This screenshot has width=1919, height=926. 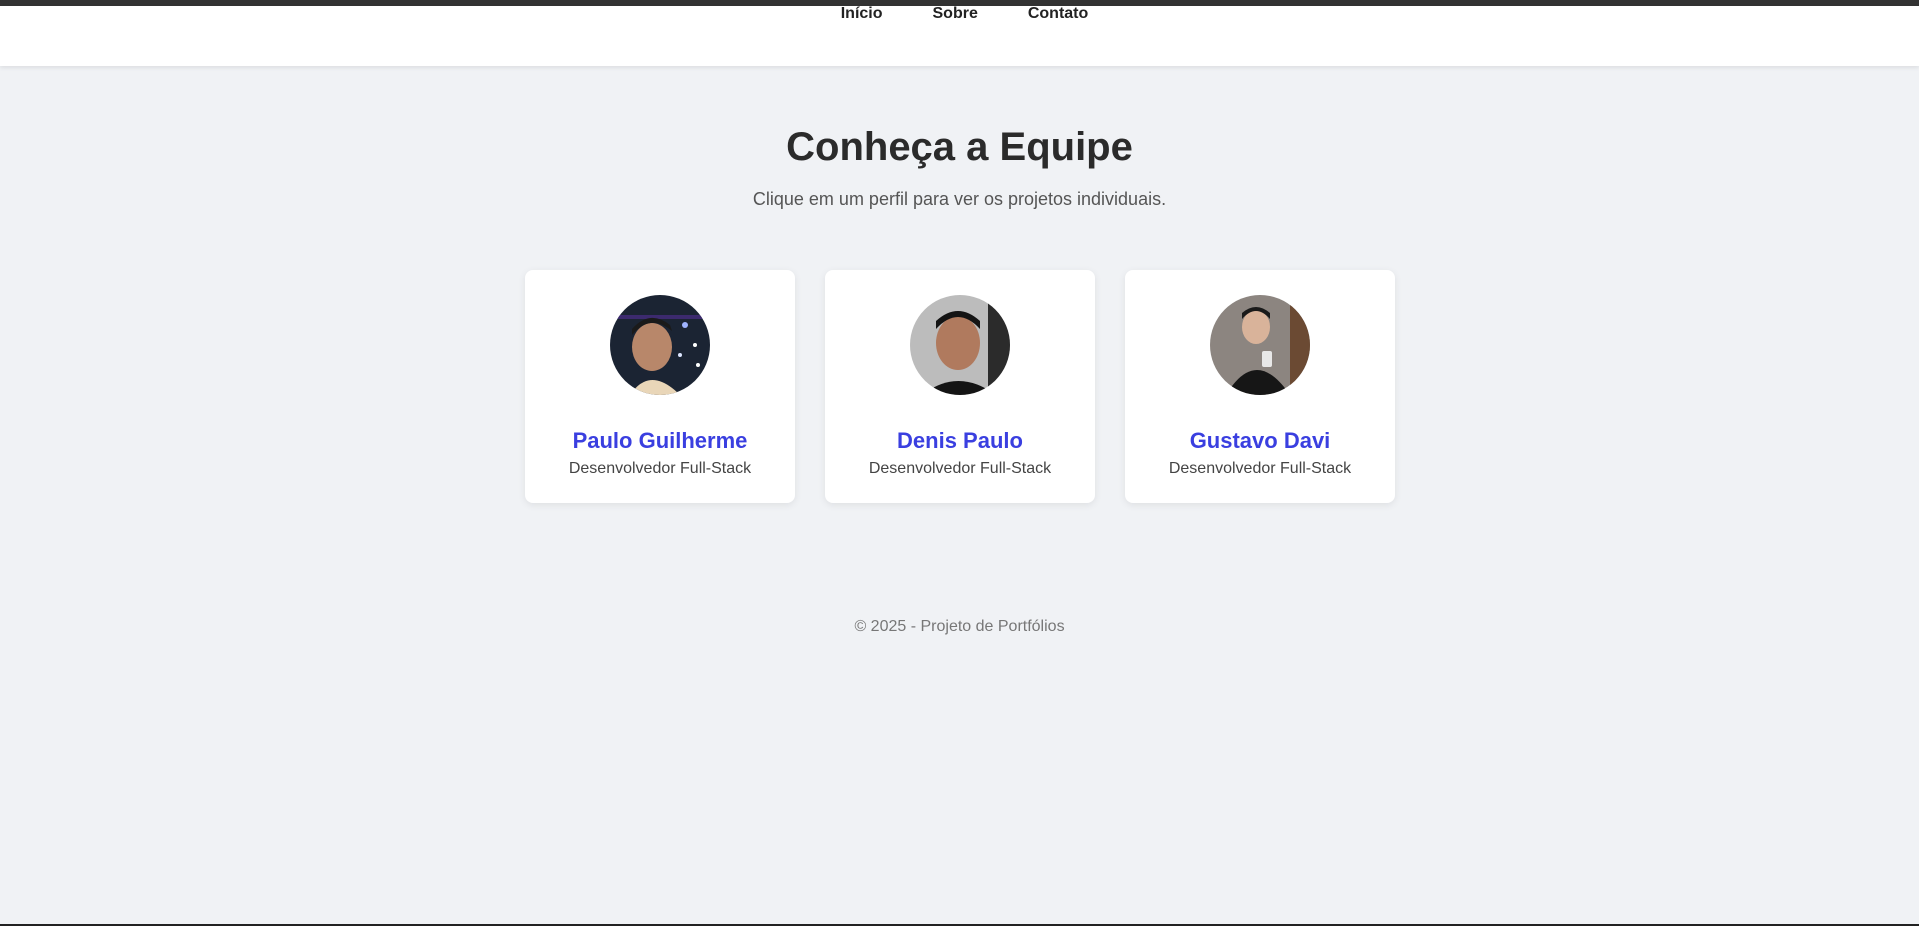 I want to click on nav-link-sobre: Sobre, so click(x=955, y=14).